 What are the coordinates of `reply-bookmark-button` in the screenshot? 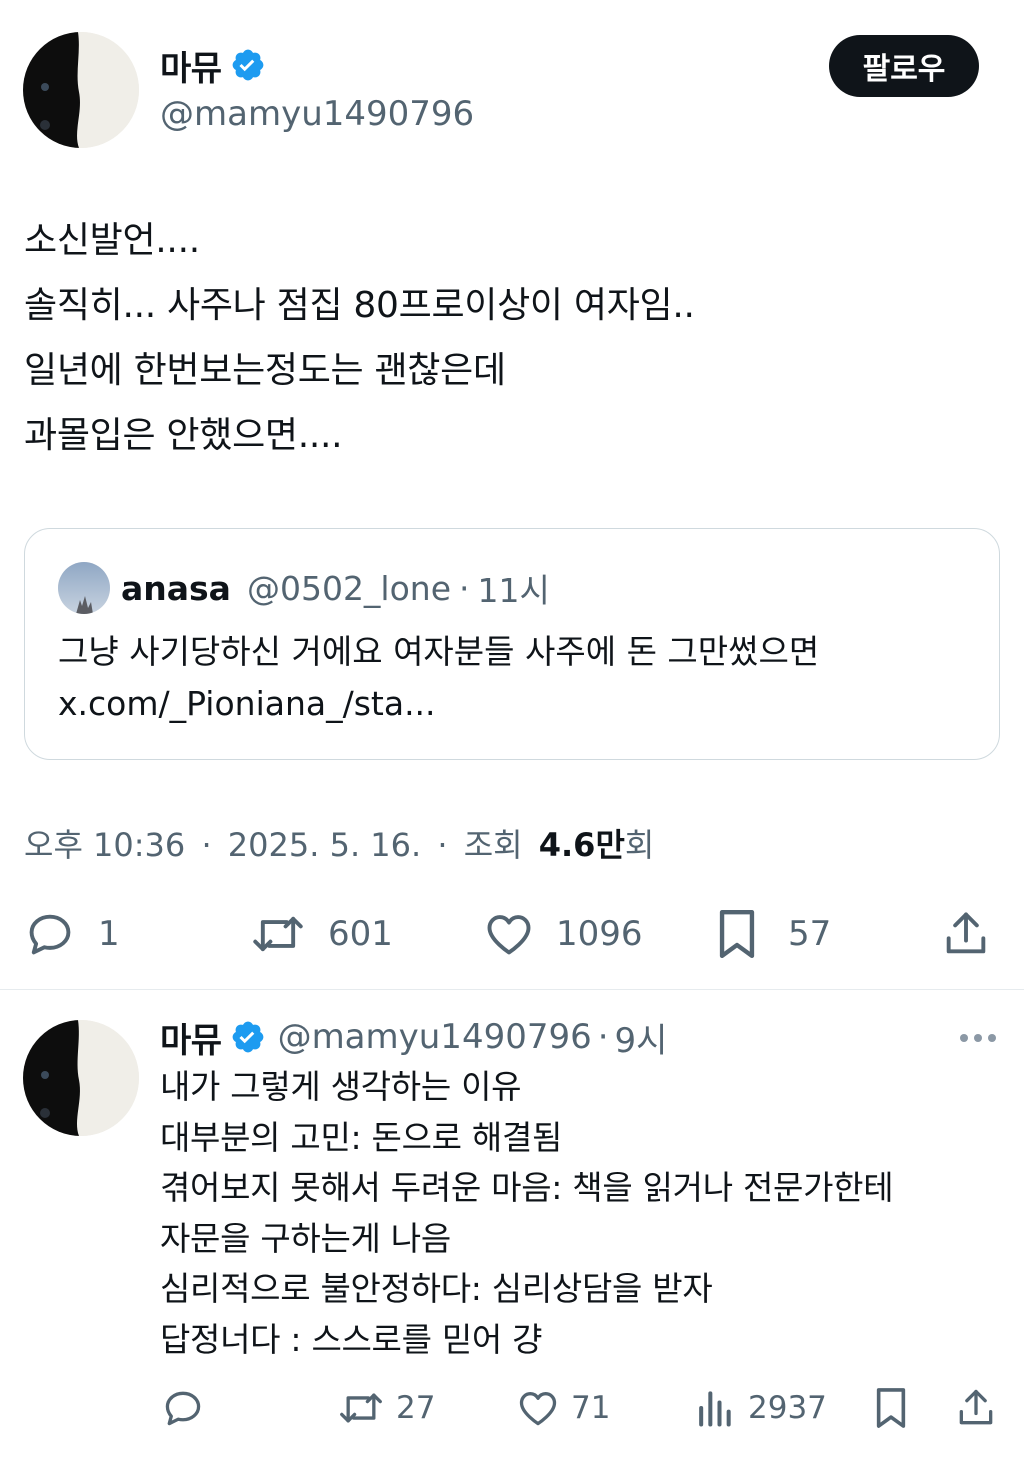 It's located at (891, 1408).